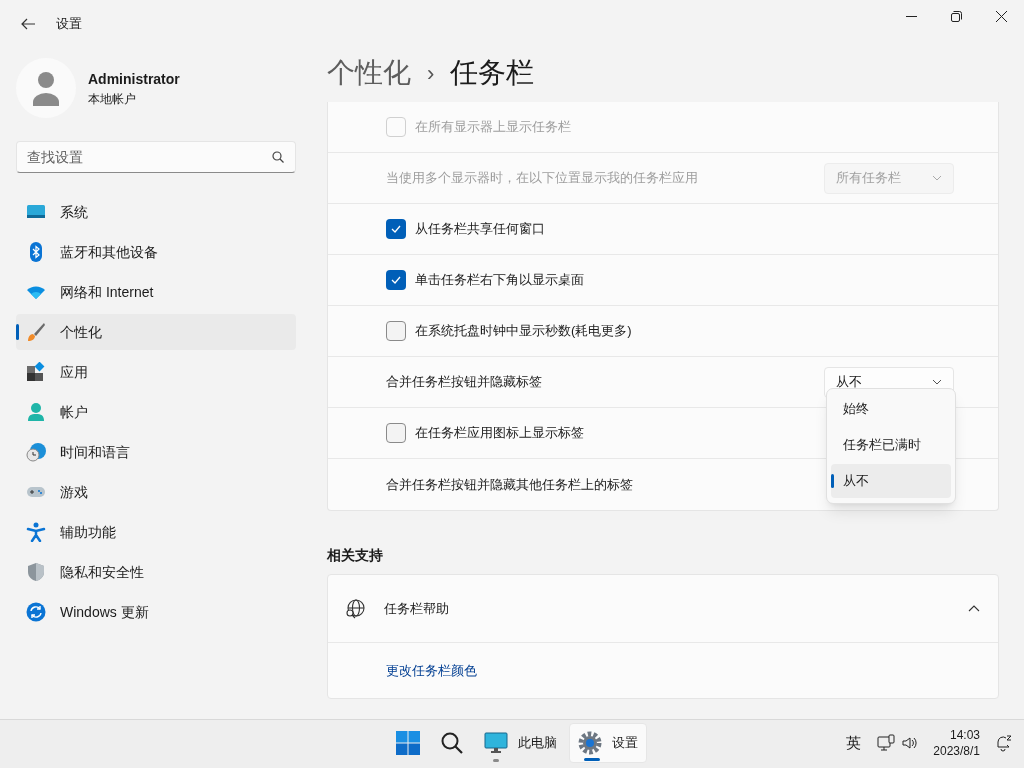 The image size is (1024, 768). I want to click on clock-date: 2023/8/1, so click(956, 751).